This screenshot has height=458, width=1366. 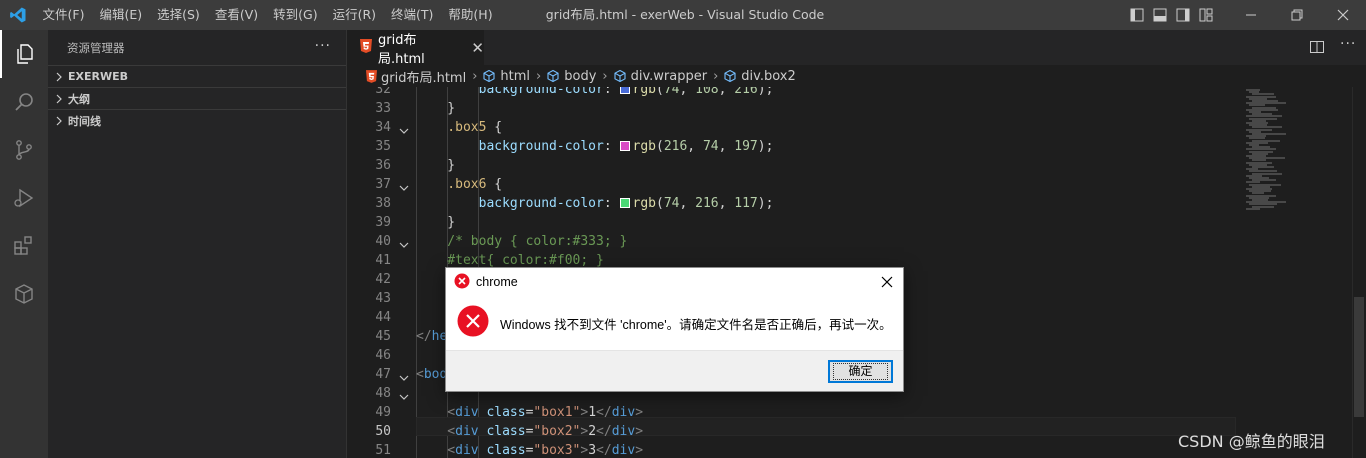 I want to click on search-icon, so click(x=24, y=102).